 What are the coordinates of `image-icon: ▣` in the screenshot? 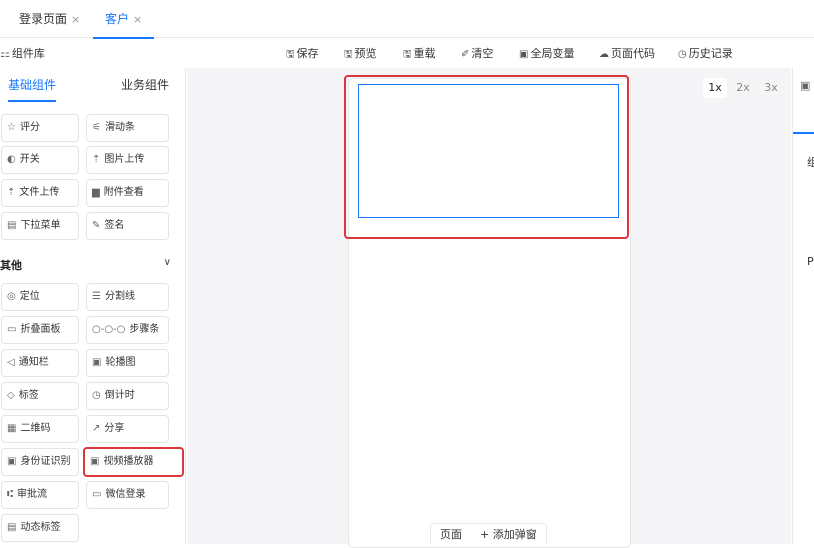 It's located at (97, 362).